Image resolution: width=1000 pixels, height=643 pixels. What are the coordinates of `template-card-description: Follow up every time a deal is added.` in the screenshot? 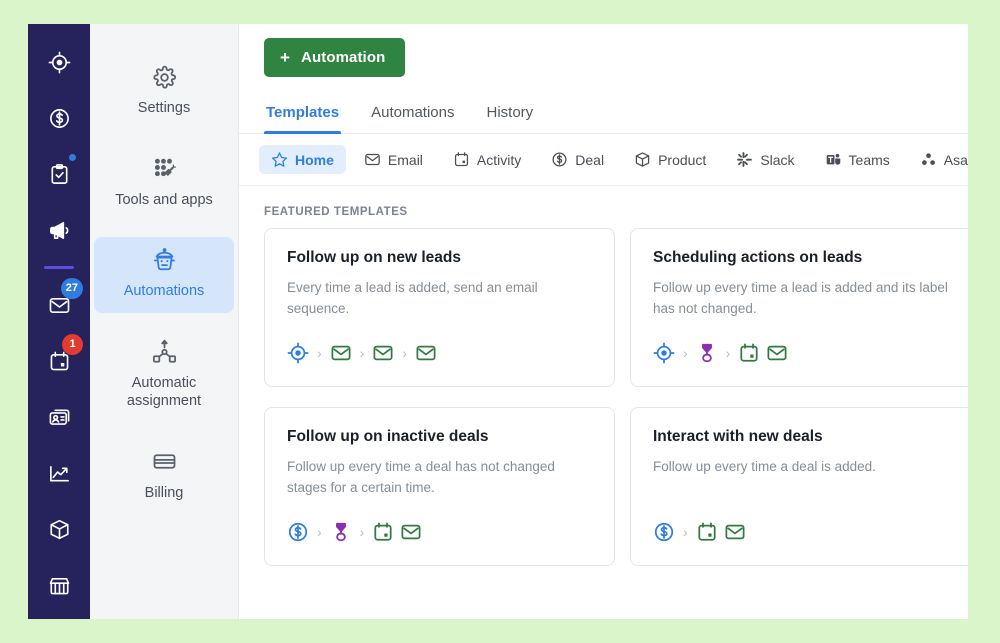 It's located at (764, 466).